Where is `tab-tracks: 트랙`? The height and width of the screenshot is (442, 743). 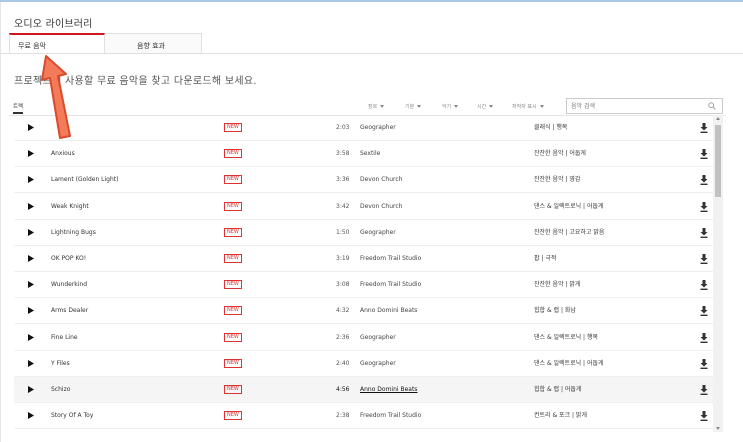 tab-tracks: 트랙 is located at coordinates (18, 108).